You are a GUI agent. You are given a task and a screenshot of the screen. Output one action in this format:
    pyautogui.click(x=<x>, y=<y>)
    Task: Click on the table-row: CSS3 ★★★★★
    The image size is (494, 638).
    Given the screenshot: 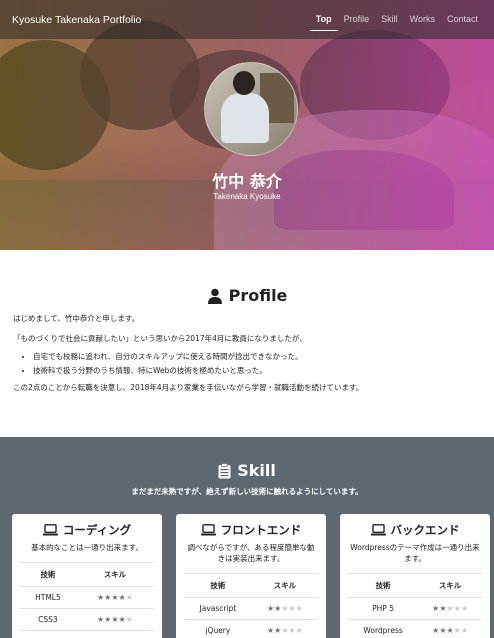 What is the action you would take?
    pyautogui.click(x=87, y=619)
    